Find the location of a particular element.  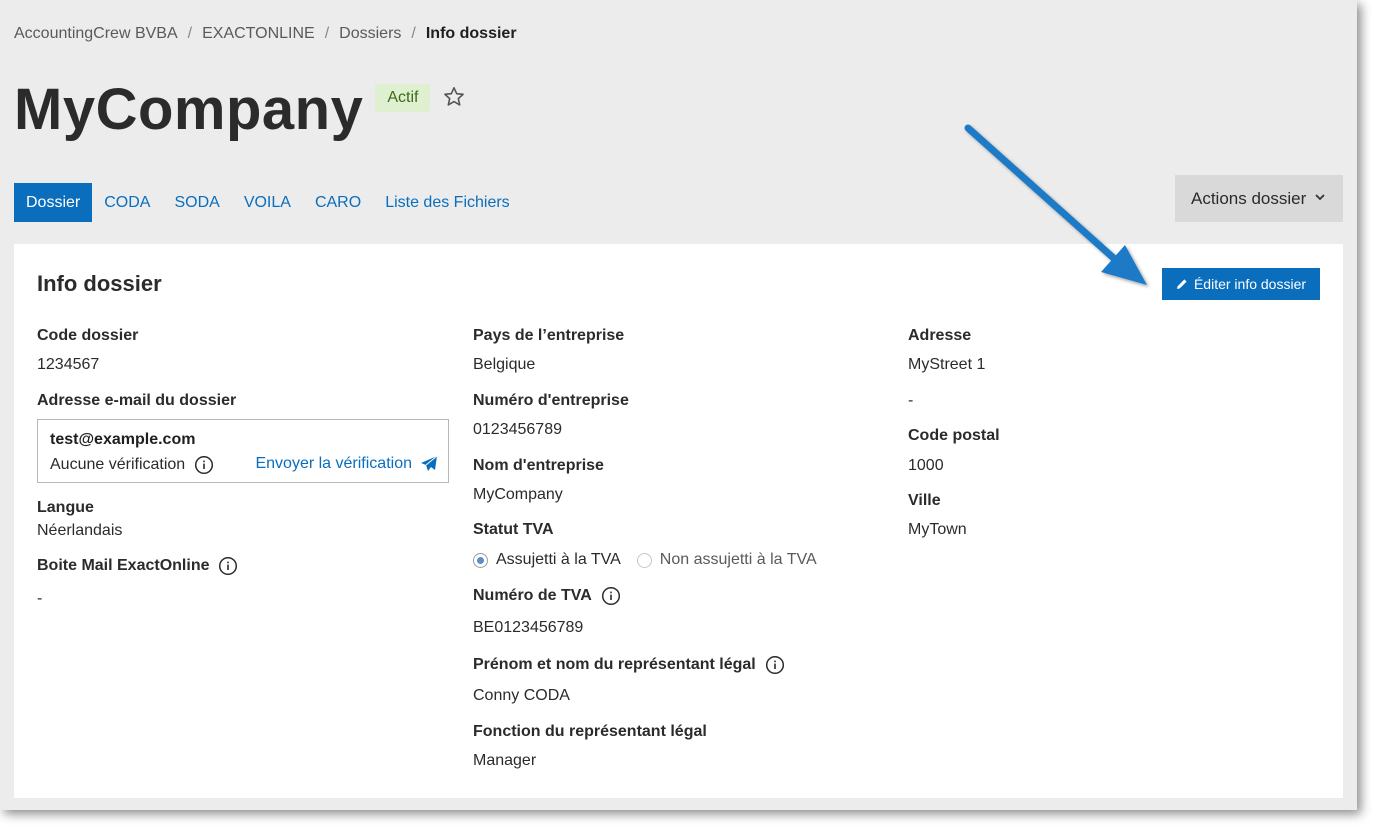

rep-function-value: Manager is located at coordinates (505, 760).